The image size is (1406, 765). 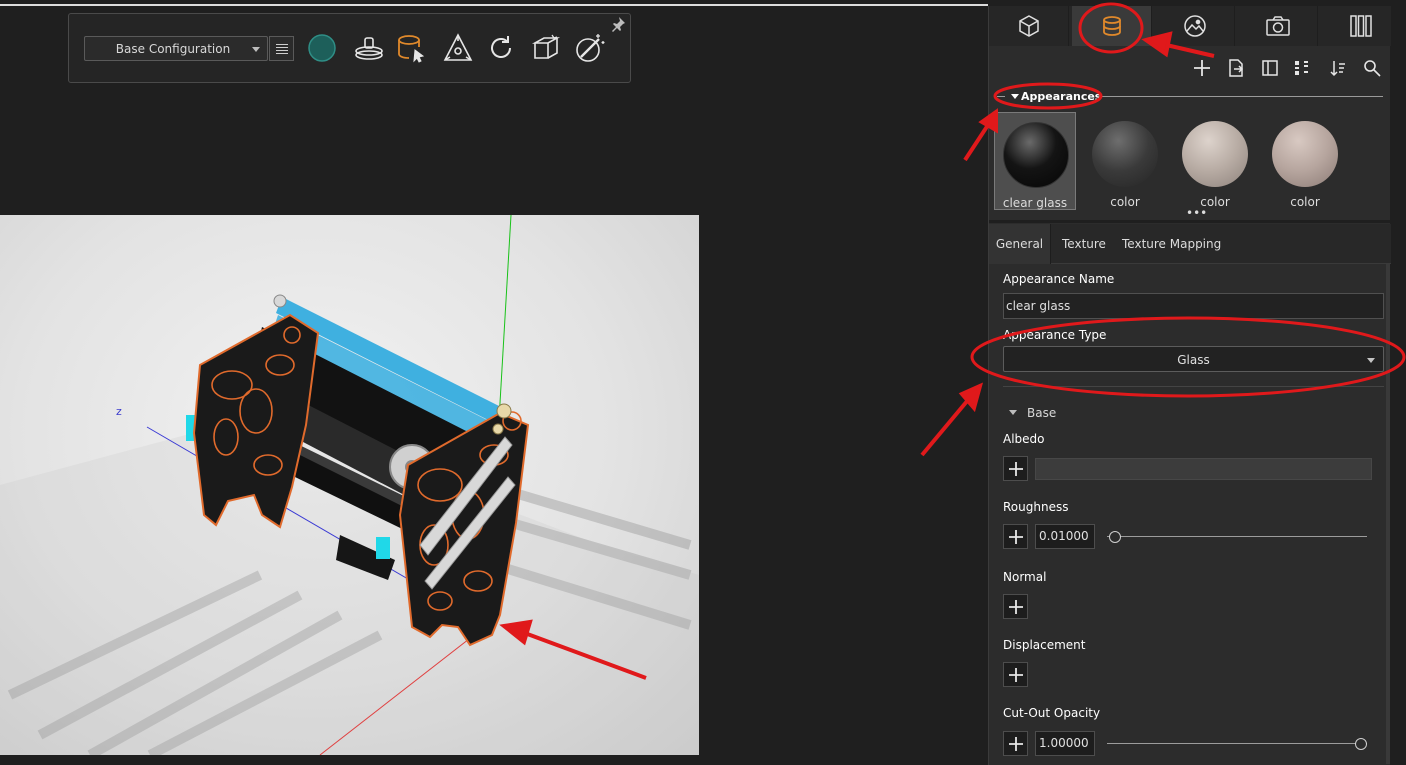 I want to click on box-icon, so click(x=546, y=48).